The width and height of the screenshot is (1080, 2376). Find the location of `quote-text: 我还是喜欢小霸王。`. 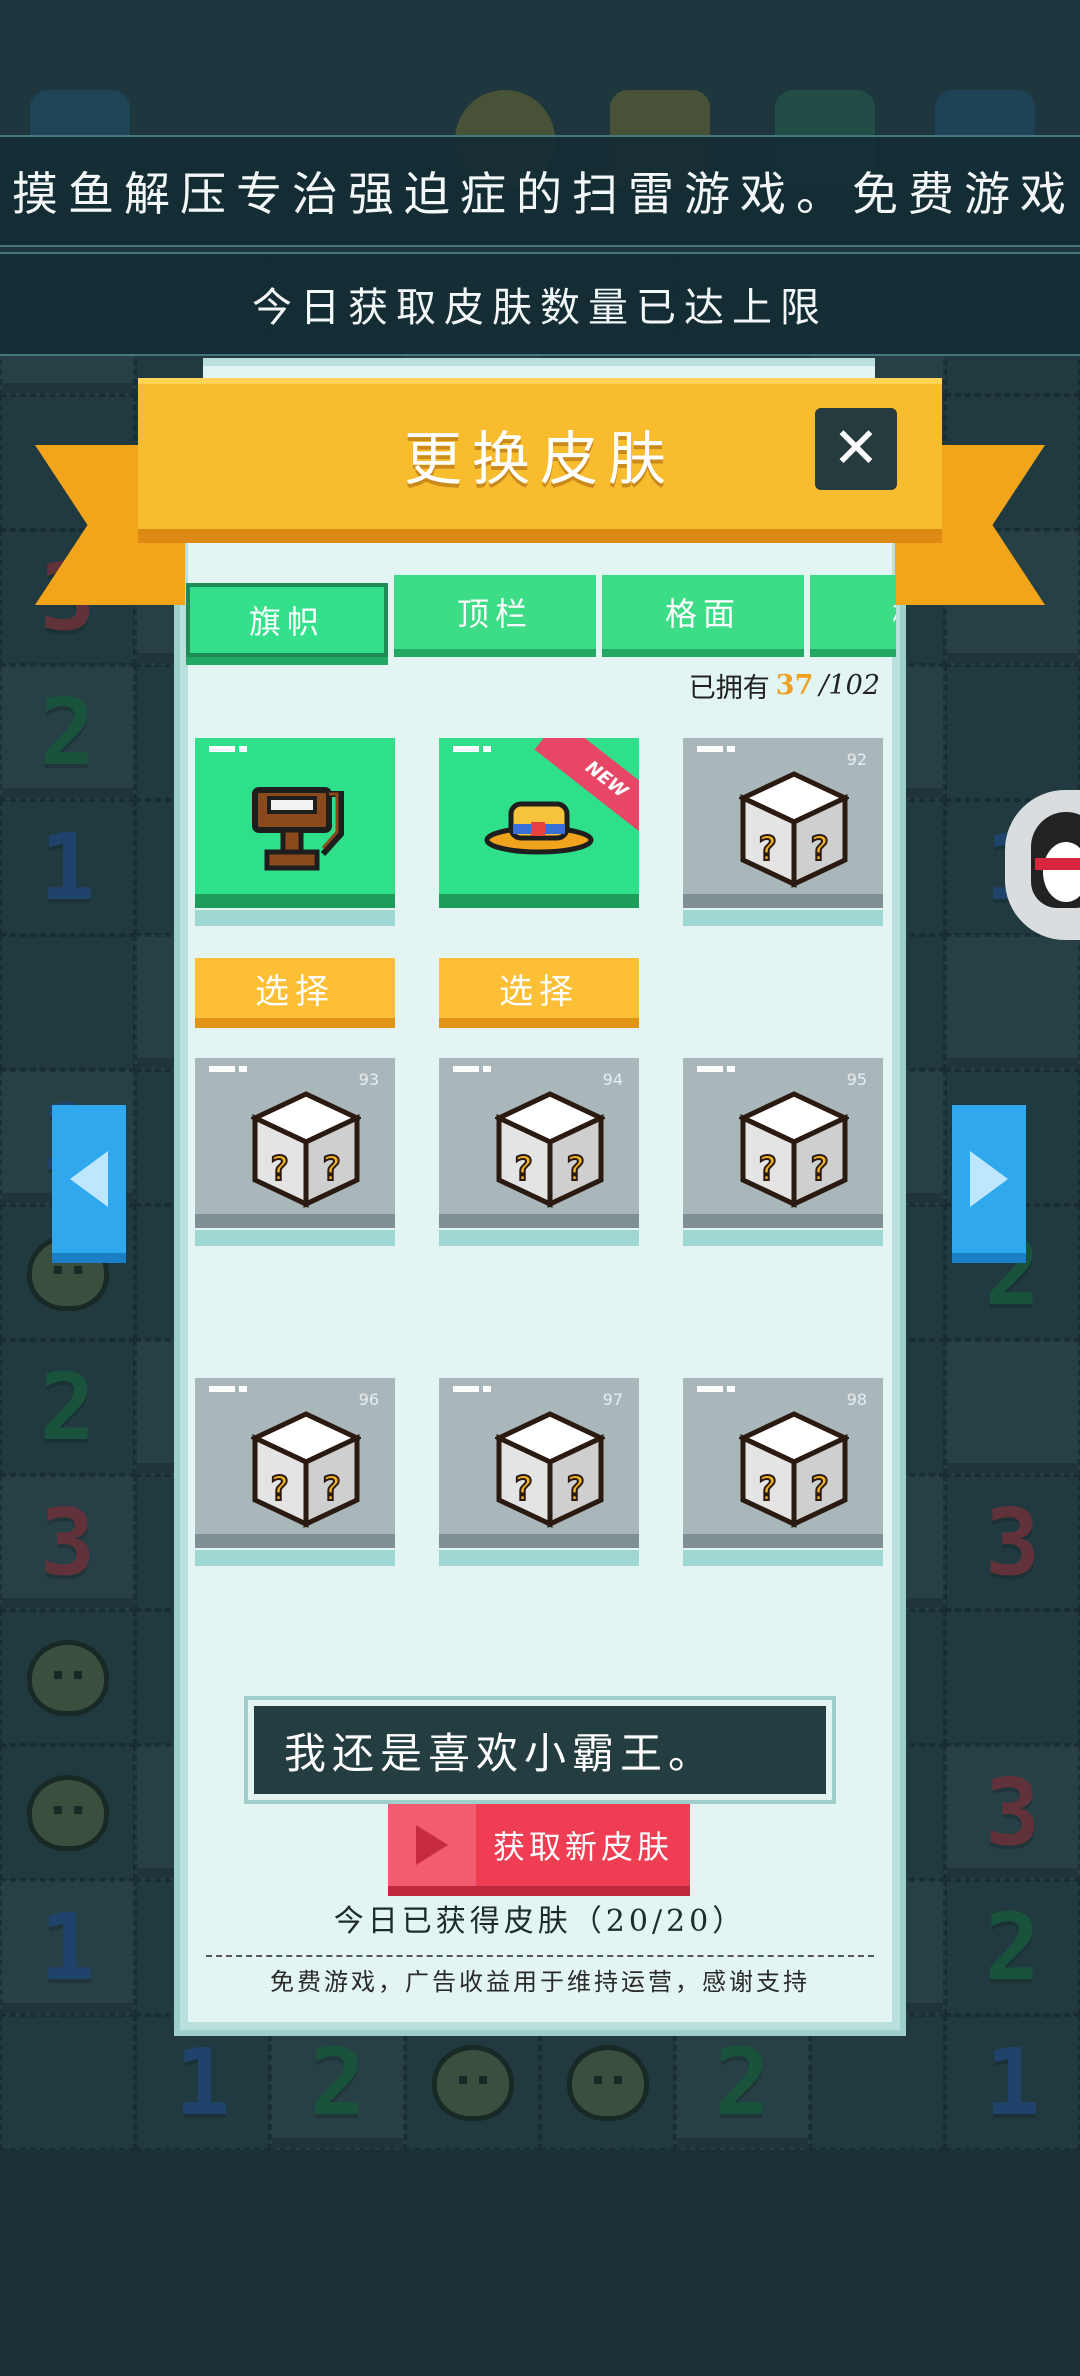

quote-text: 我还是喜欢小霸王。 is located at coordinates (500, 1753).